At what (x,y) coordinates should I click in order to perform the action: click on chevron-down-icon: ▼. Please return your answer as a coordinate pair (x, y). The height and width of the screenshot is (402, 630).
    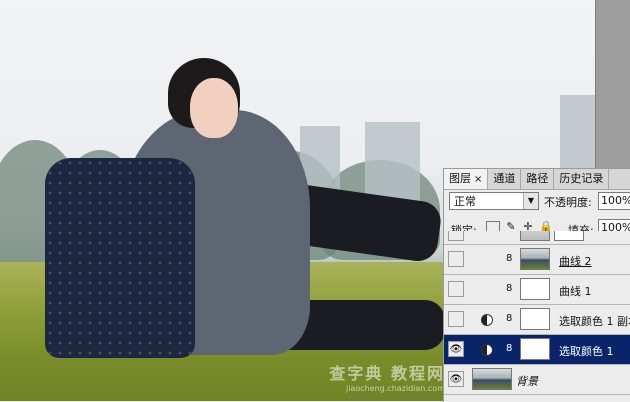
    Looking at the image, I should click on (530, 201).